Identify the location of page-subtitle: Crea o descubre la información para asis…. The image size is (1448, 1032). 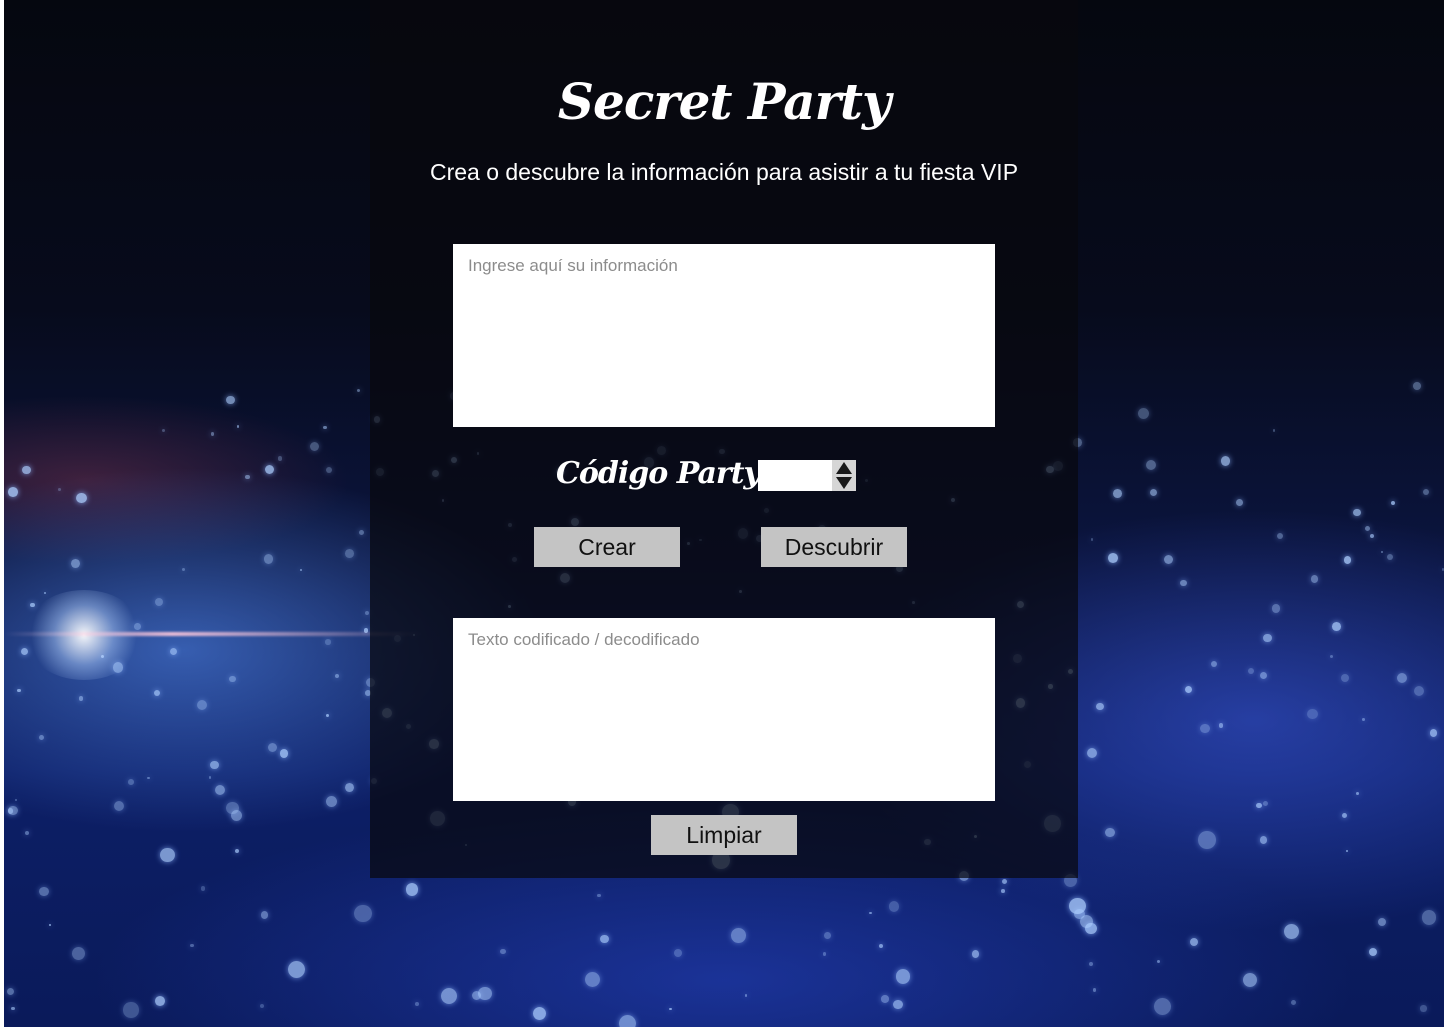
(724, 172).